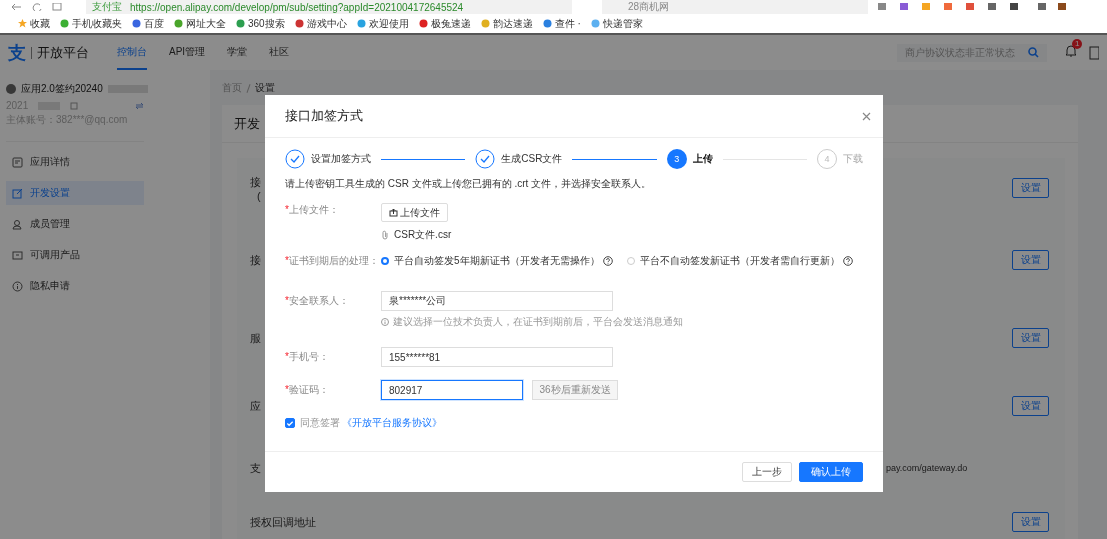 The height and width of the screenshot is (539, 1107). Describe the element at coordinates (75, 286) in the screenshot. I see `sidebar-item: 隐私申请` at that location.